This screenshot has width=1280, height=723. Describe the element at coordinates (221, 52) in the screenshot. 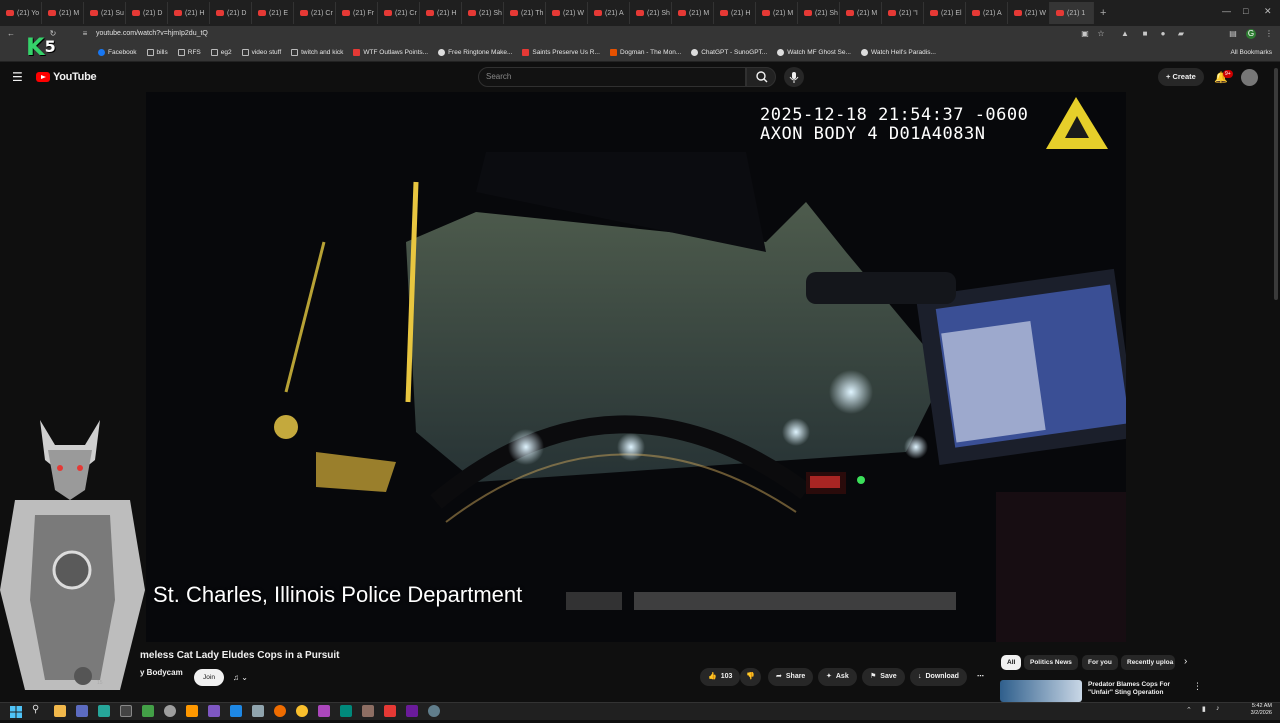

I see `bookmark-item: eg2` at that location.